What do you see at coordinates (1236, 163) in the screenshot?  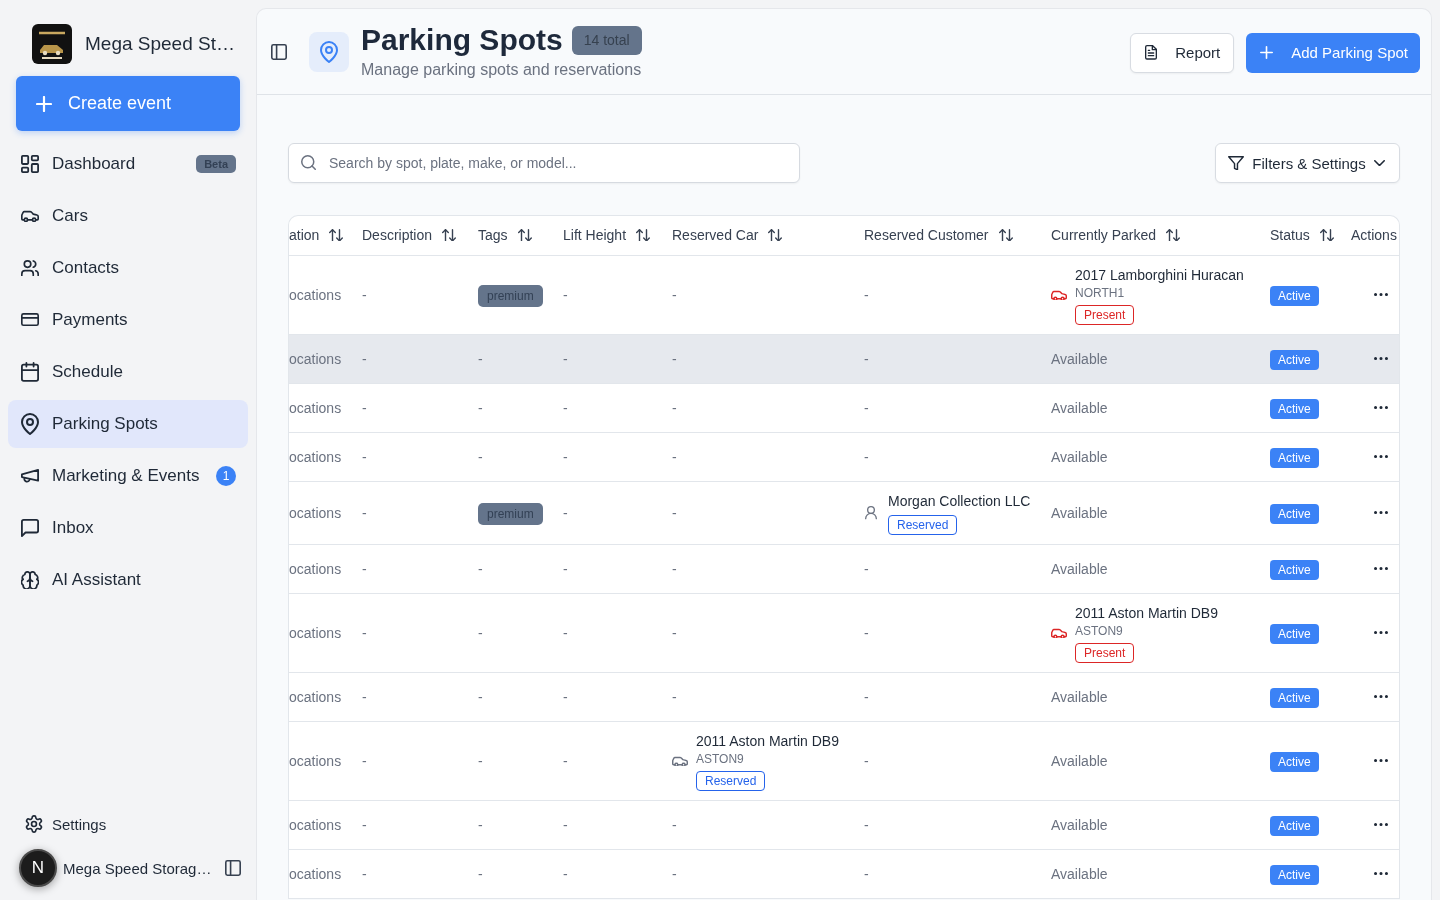 I see `filter-icon` at bounding box center [1236, 163].